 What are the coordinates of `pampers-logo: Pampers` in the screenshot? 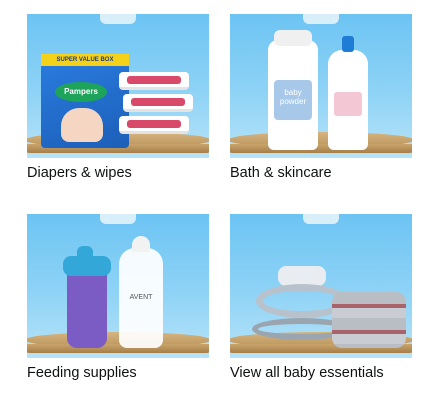 It's located at (81, 92).